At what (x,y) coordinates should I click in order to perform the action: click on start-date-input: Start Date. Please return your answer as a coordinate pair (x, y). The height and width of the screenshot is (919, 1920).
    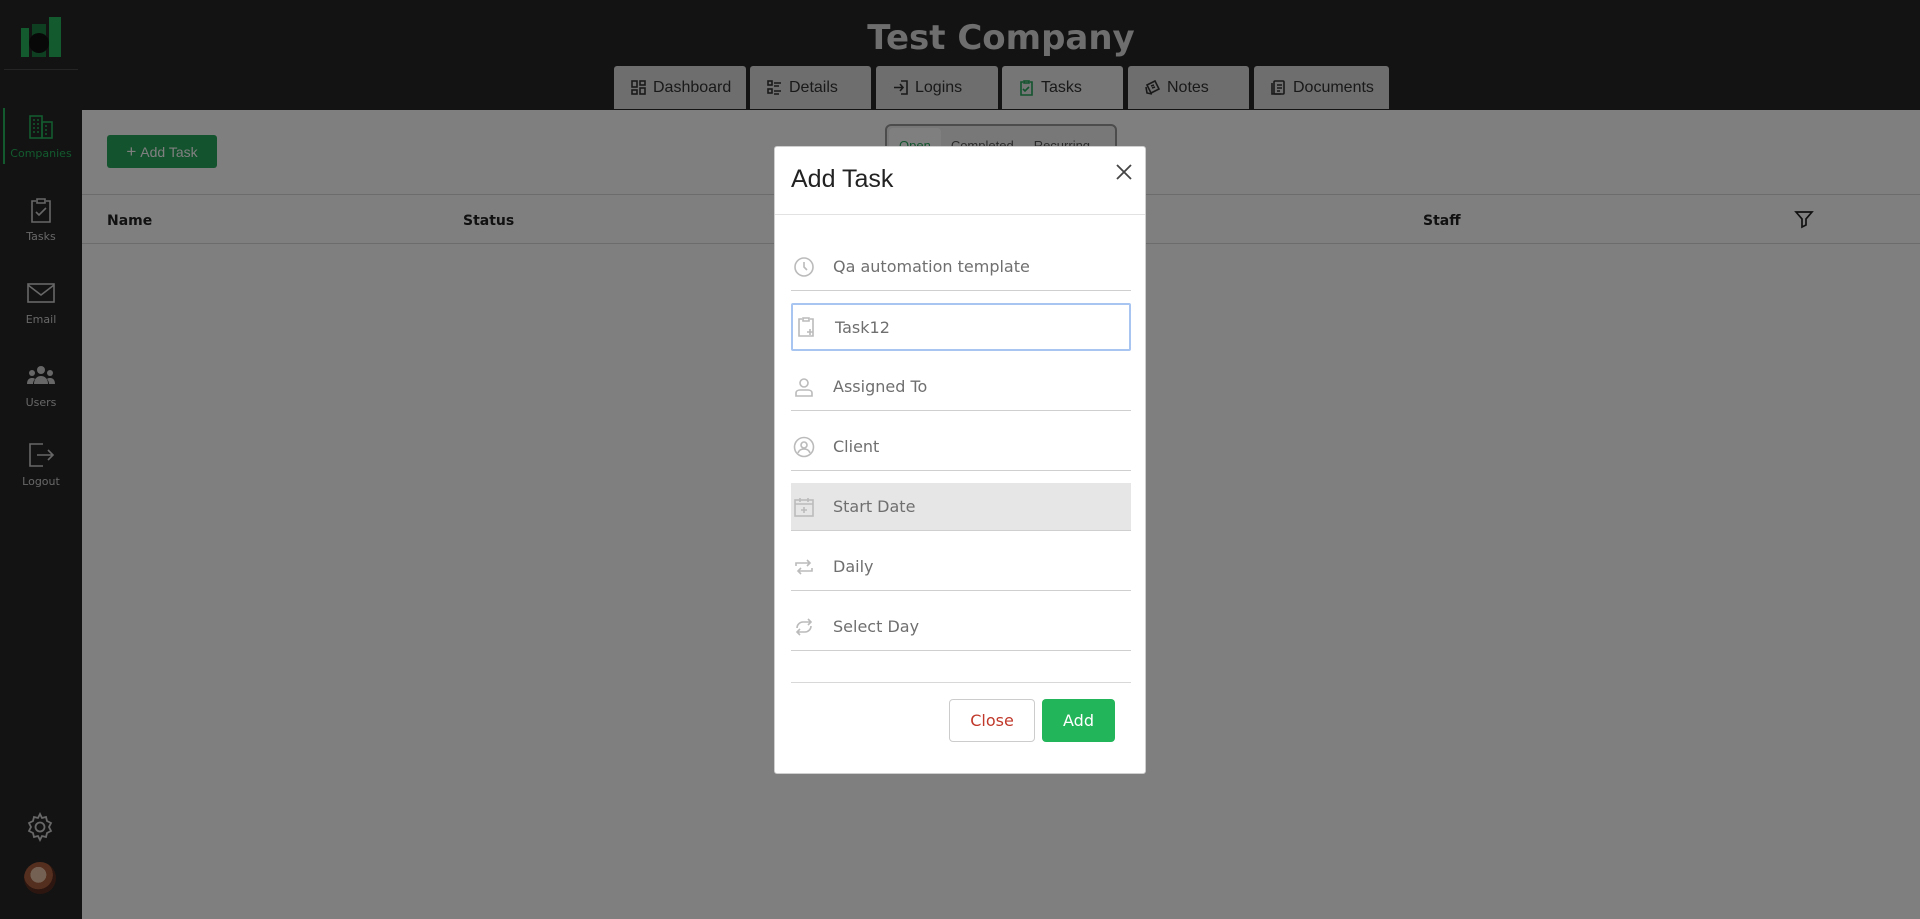
    Looking at the image, I should click on (961, 507).